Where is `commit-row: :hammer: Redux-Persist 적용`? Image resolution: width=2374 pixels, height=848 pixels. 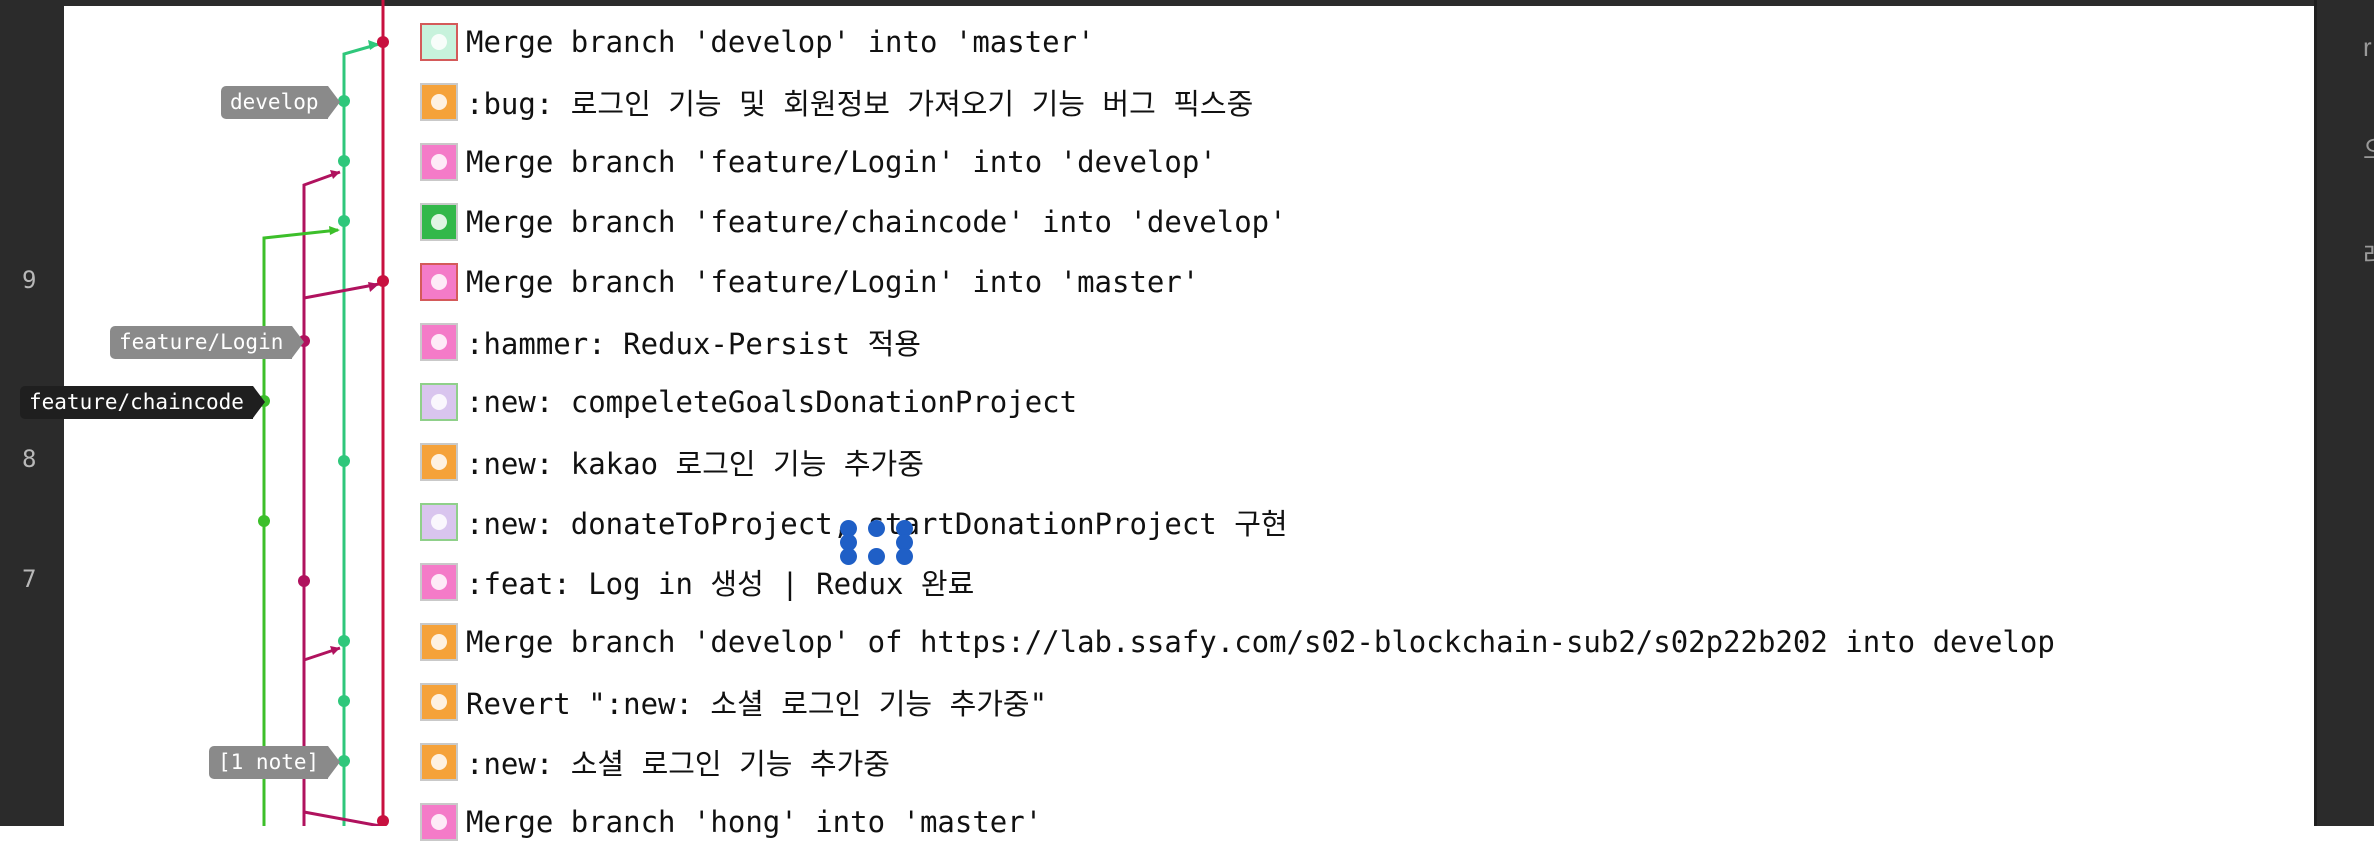
commit-row: :hammer: Redux-Persist 적용 is located at coordinates (1360, 342).